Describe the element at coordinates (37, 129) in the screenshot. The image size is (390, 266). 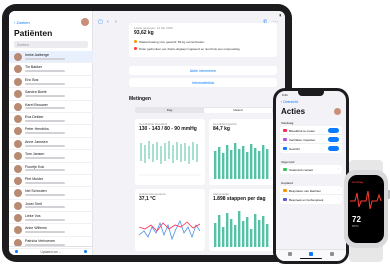
I see `patient-name: Peter Hendriks` at that location.